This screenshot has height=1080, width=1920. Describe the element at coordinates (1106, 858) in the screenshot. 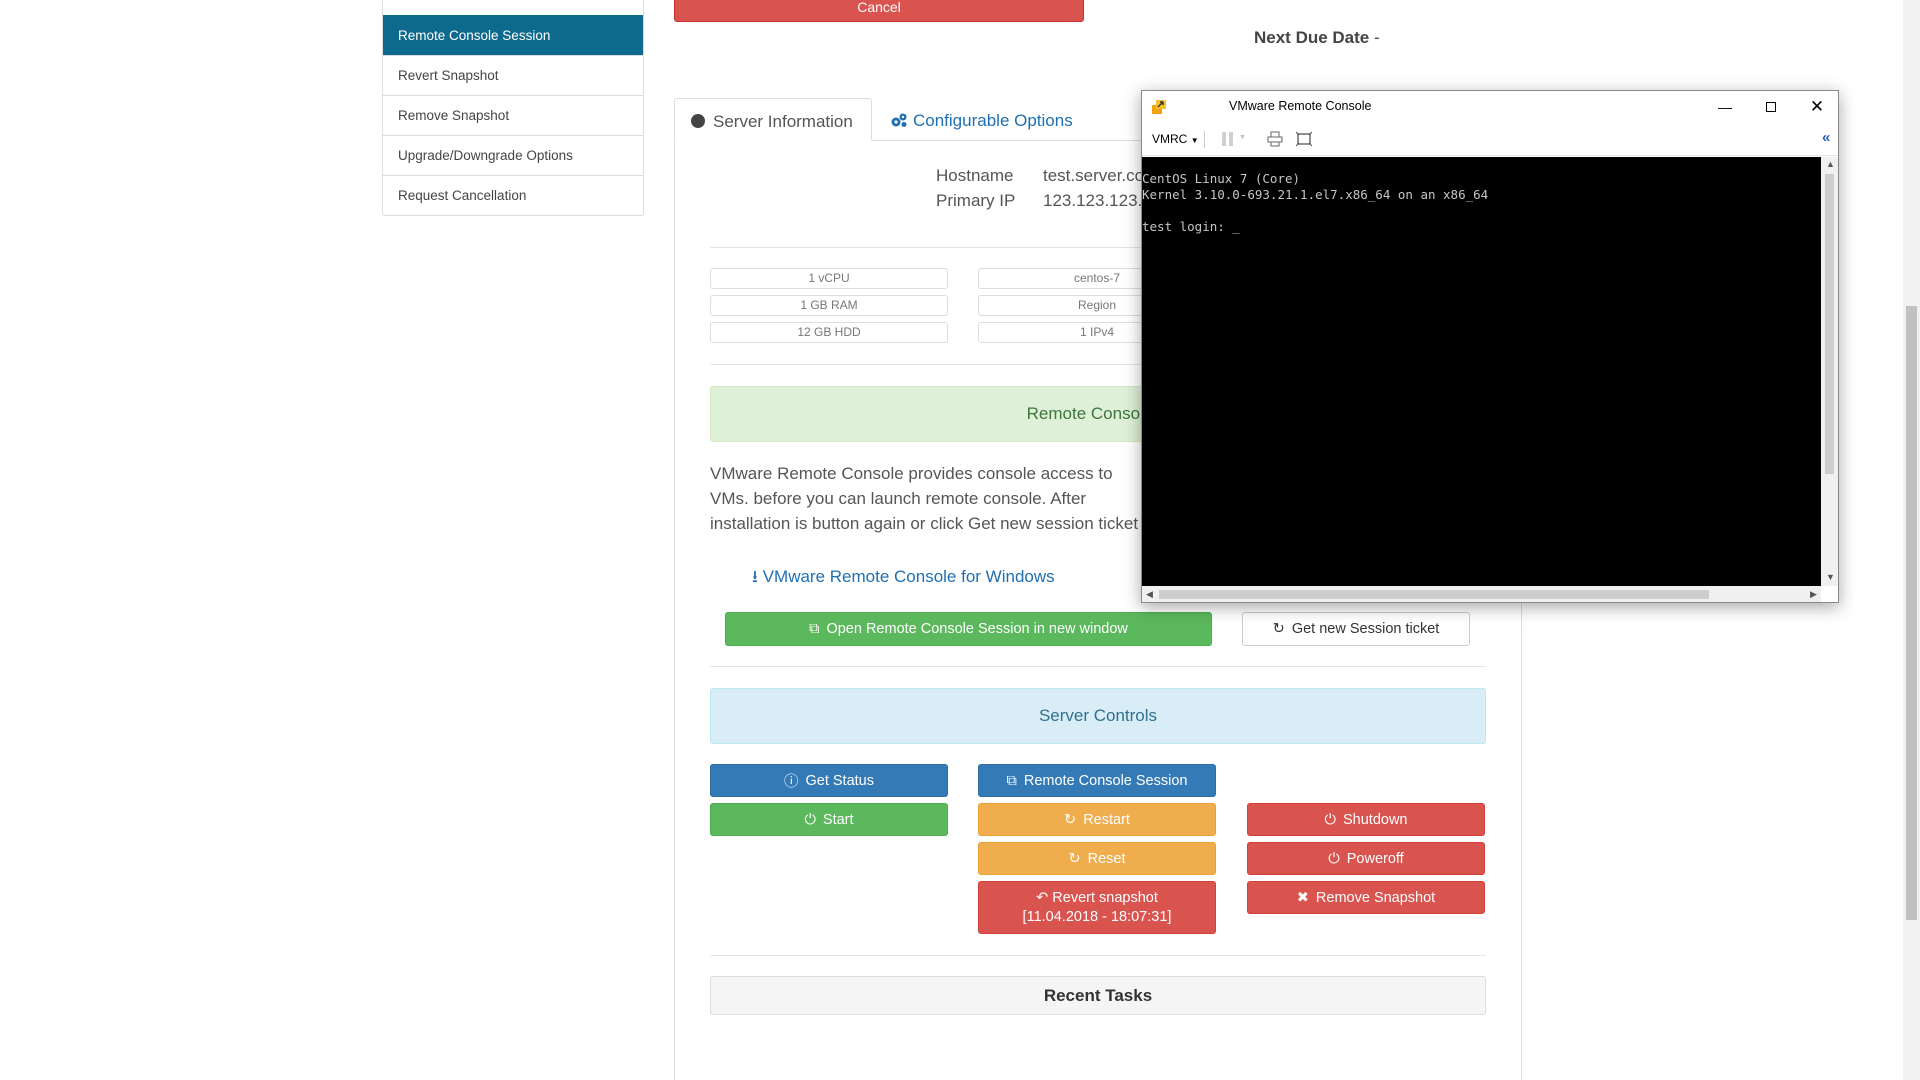

I see `button-label: Reset` at that location.